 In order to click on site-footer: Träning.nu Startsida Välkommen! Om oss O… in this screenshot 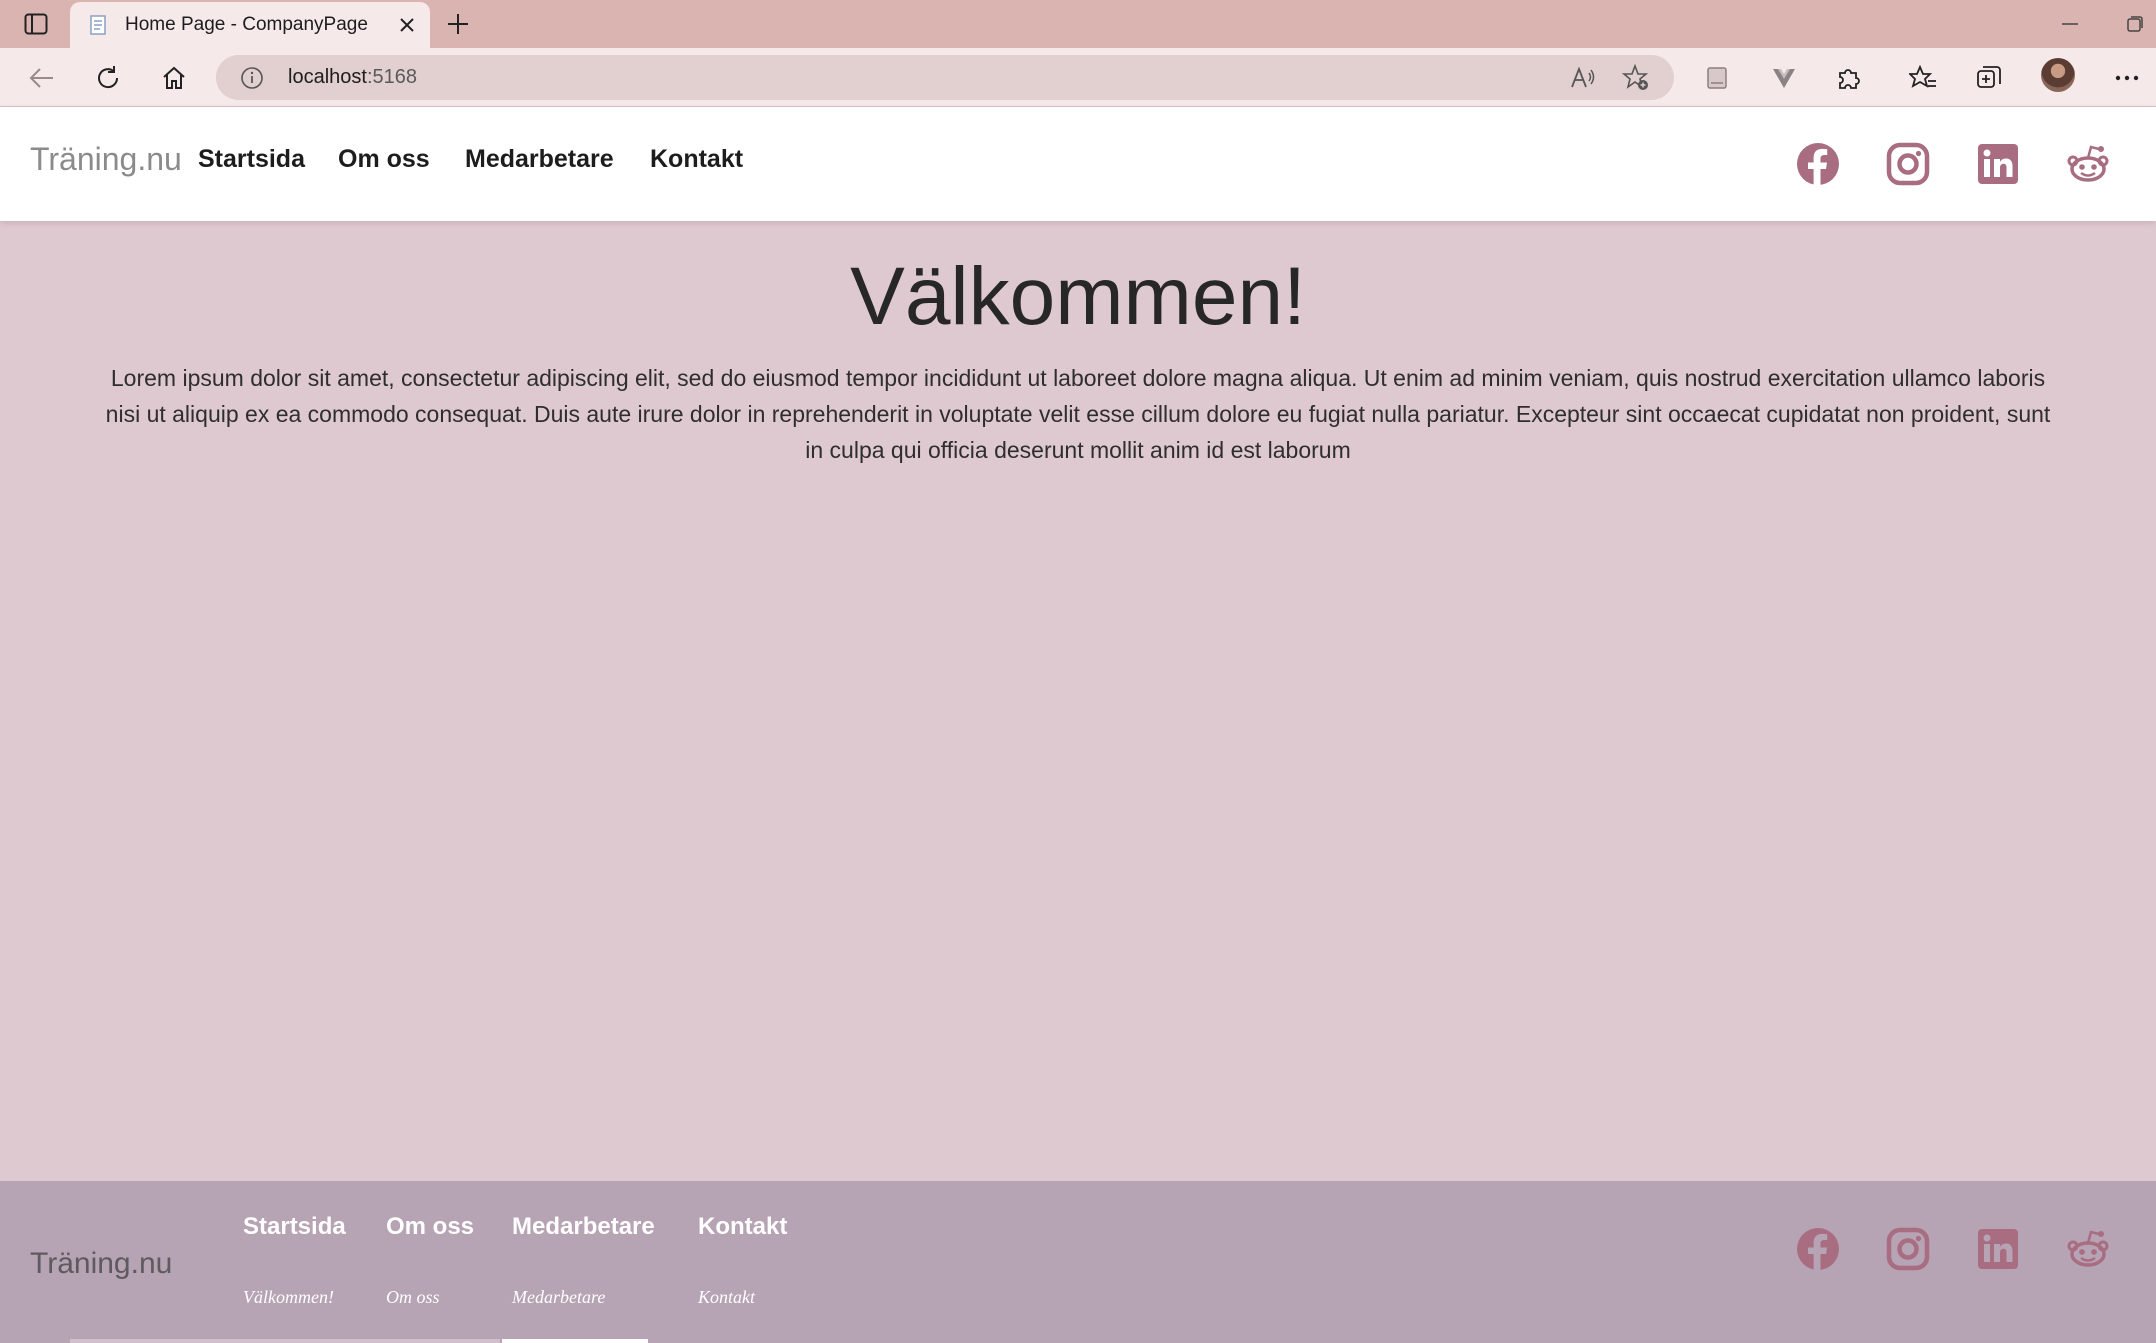, I will do `click(1078, 1262)`.